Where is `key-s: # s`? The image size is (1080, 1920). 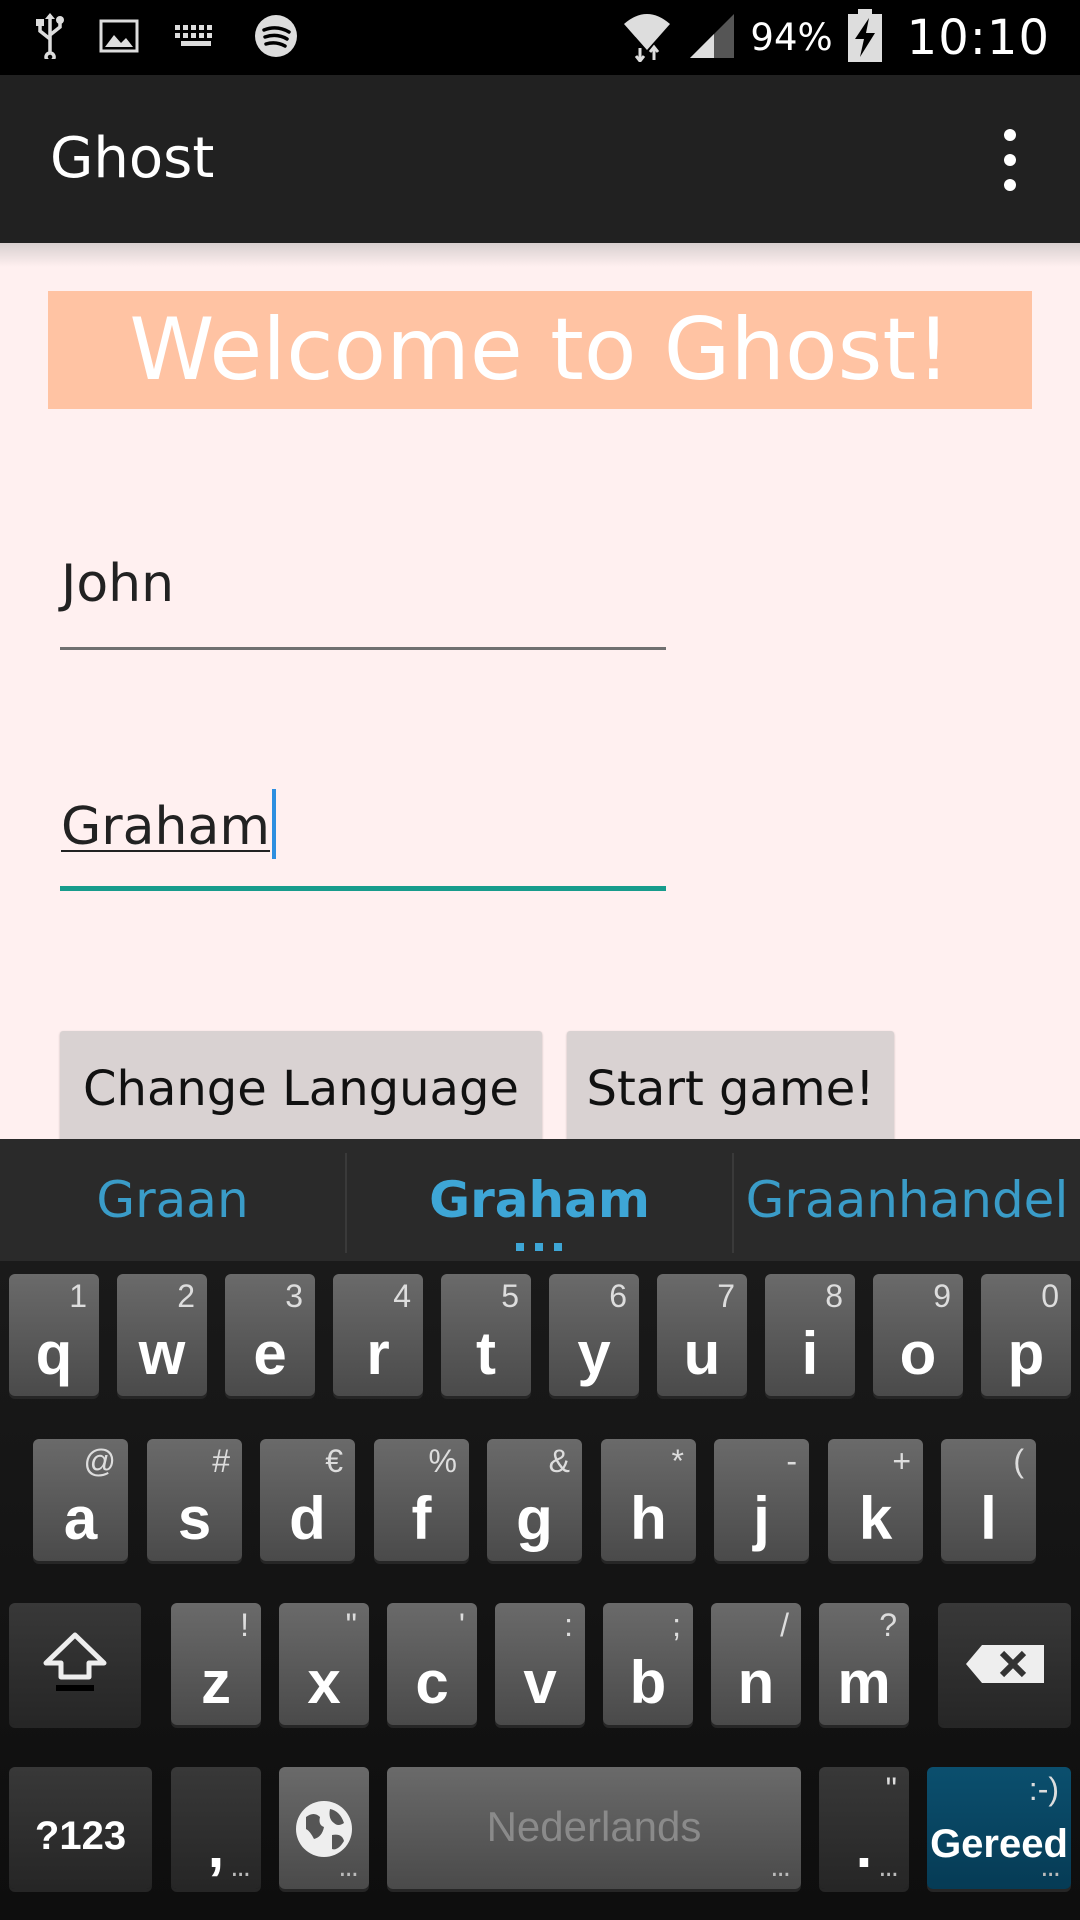 key-s: # s is located at coordinates (194, 1500).